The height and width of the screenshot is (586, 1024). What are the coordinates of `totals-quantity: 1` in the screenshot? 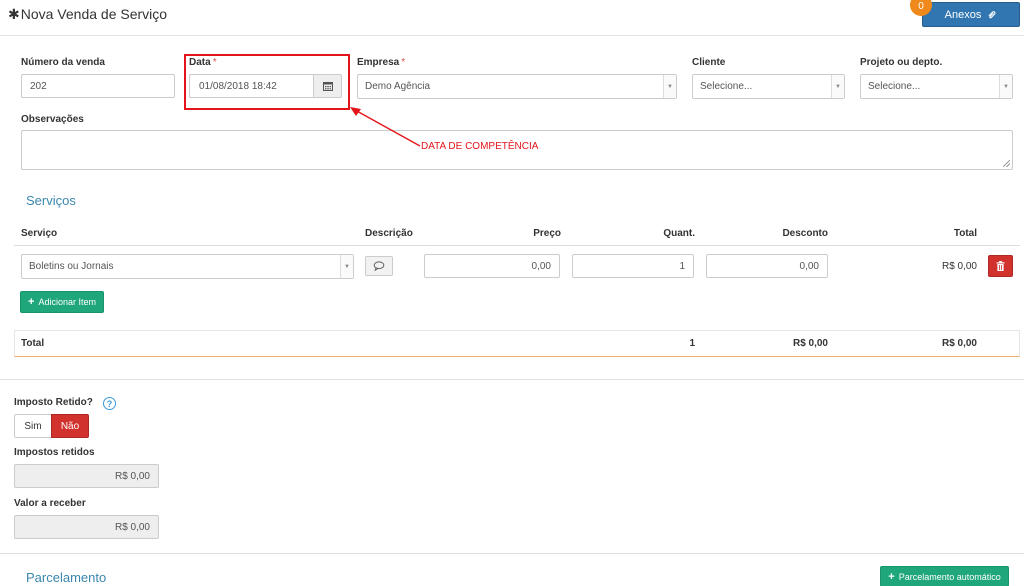 It's located at (692, 343).